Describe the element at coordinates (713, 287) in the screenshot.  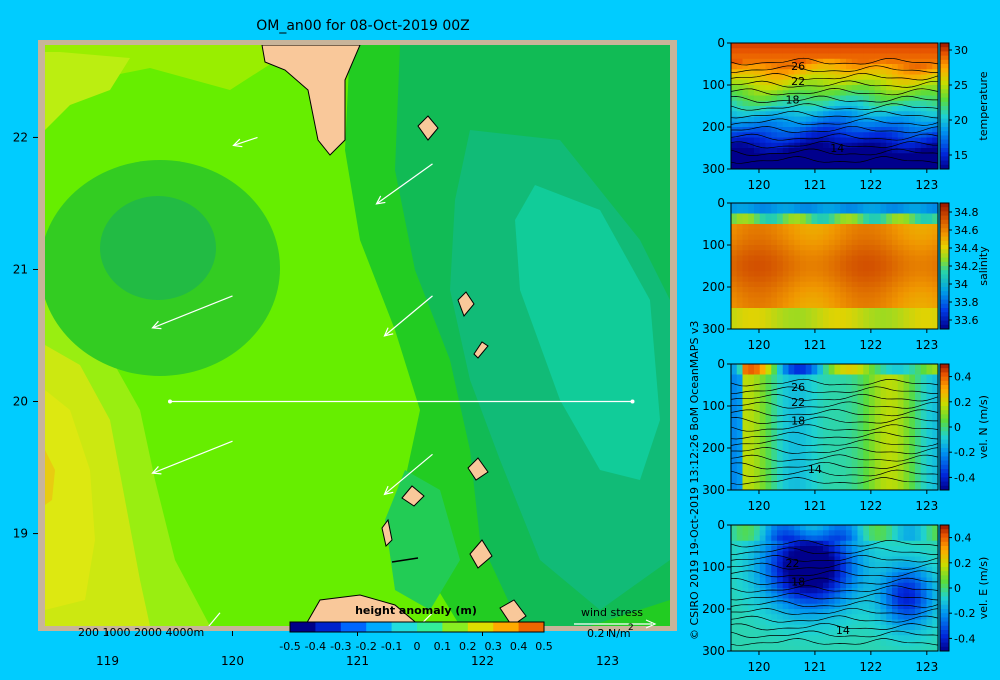
I see `section-y-tick-label: 200` at that location.